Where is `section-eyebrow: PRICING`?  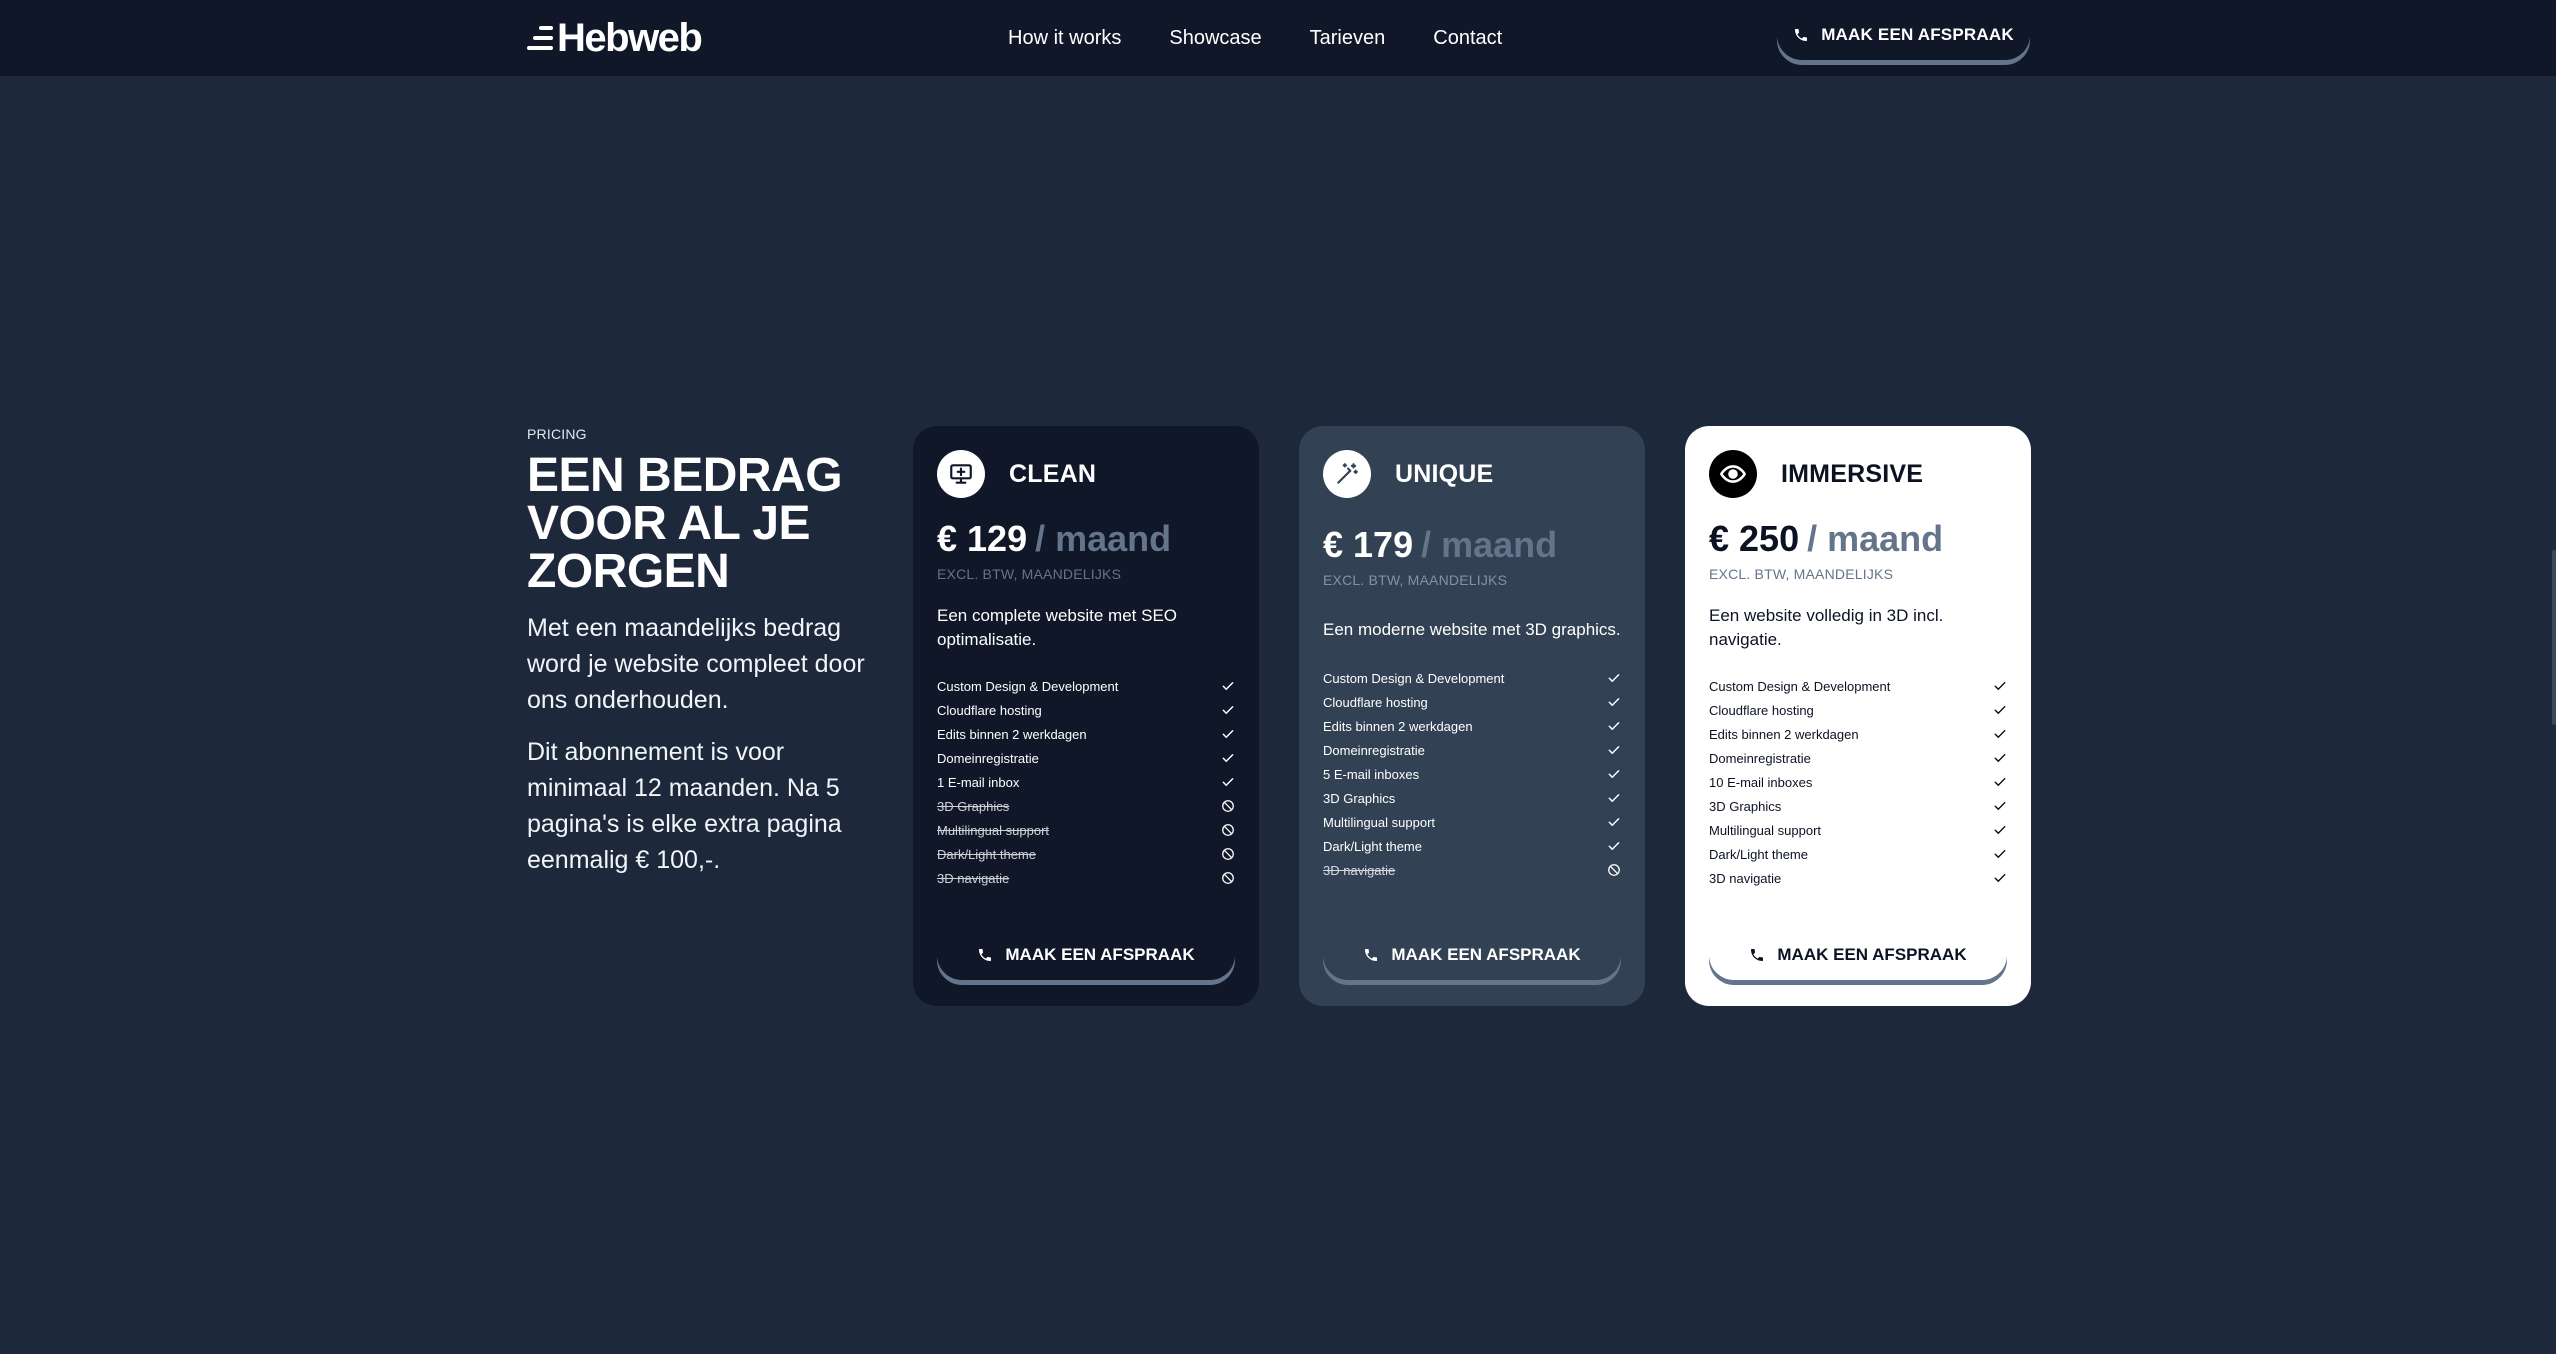 section-eyebrow: PRICING is located at coordinates (557, 434).